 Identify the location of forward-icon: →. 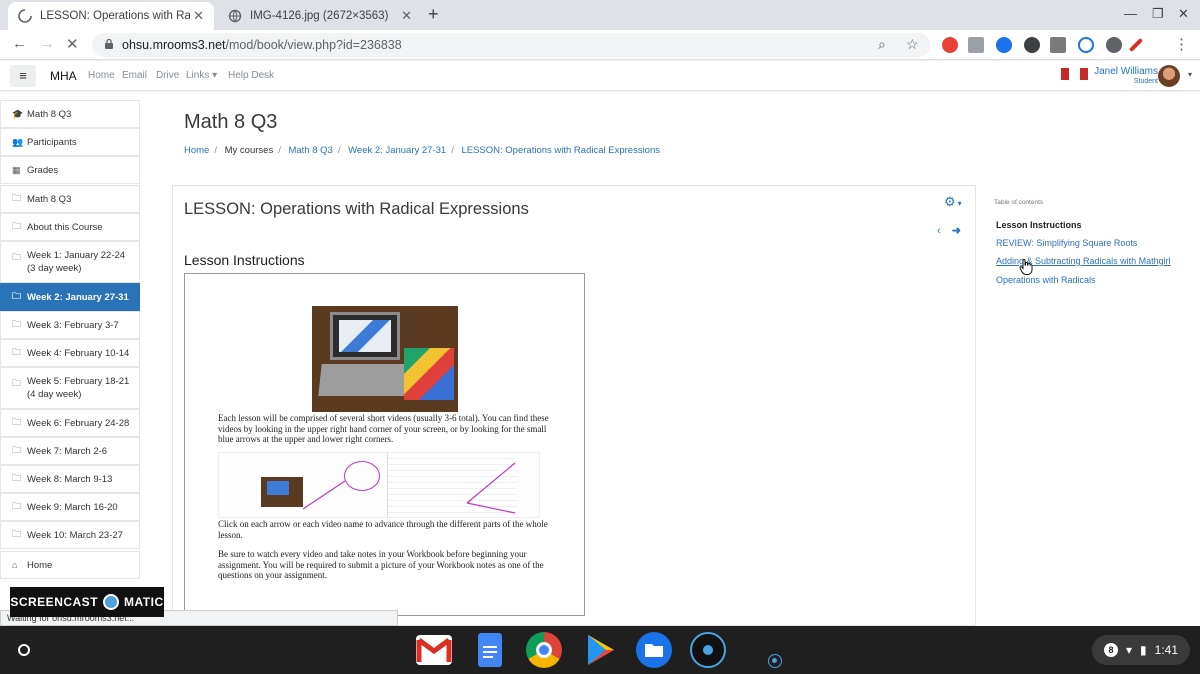
(47, 43).